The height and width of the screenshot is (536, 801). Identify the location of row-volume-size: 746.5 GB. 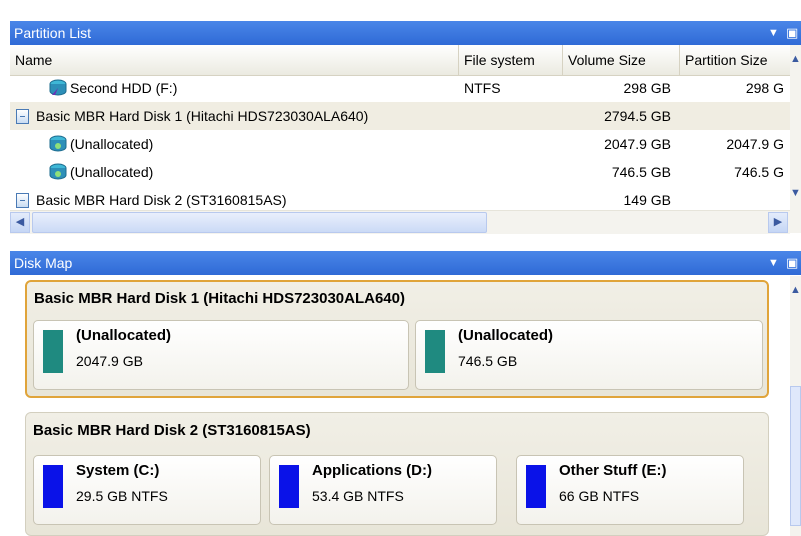
(641, 172).